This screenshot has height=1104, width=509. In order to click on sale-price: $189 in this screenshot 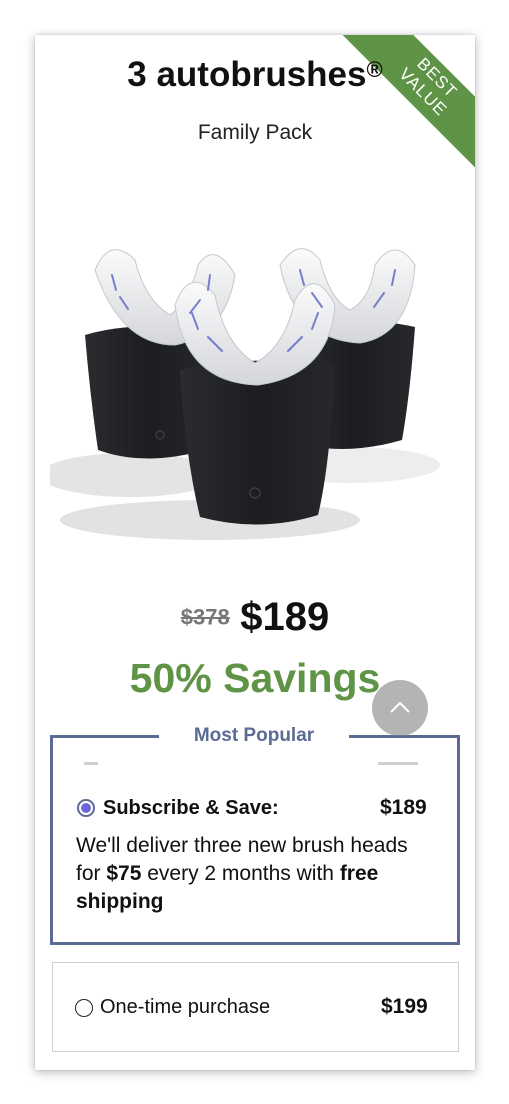, I will do `click(285, 617)`.